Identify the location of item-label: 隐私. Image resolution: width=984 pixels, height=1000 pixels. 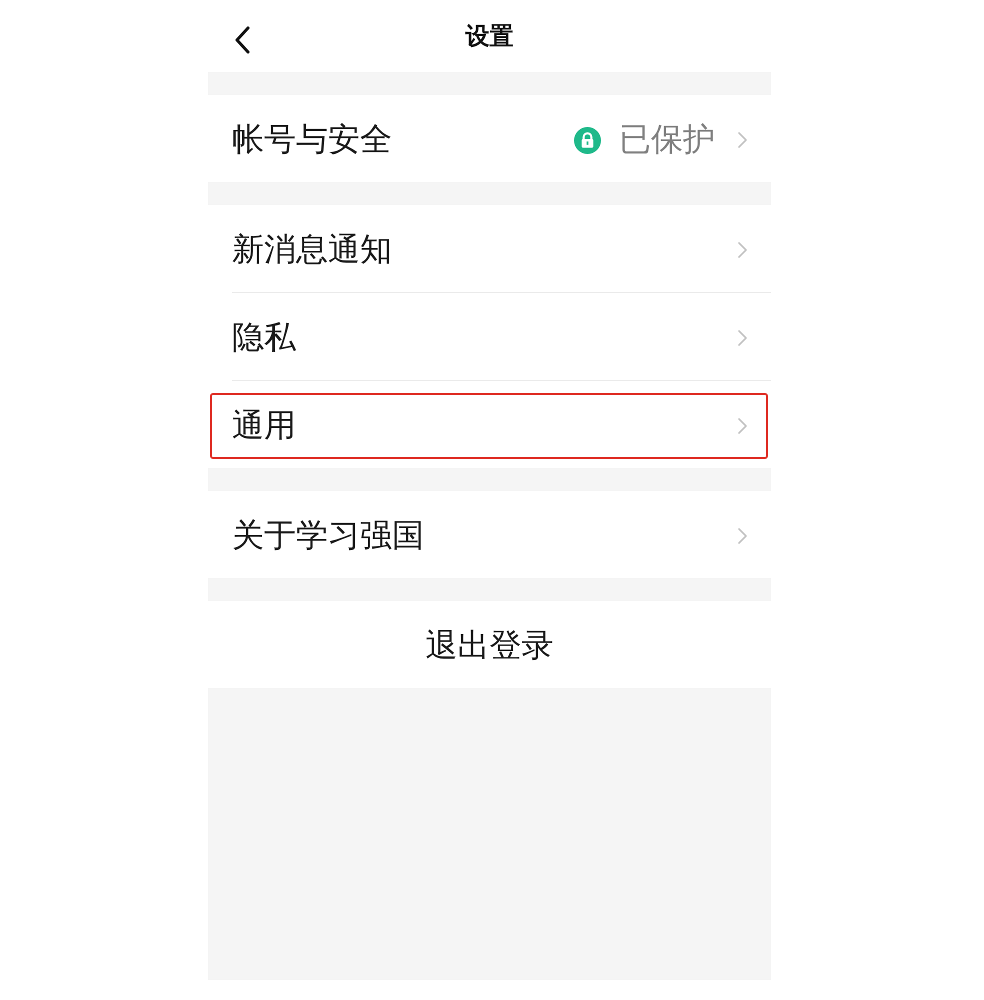
(264, 338).